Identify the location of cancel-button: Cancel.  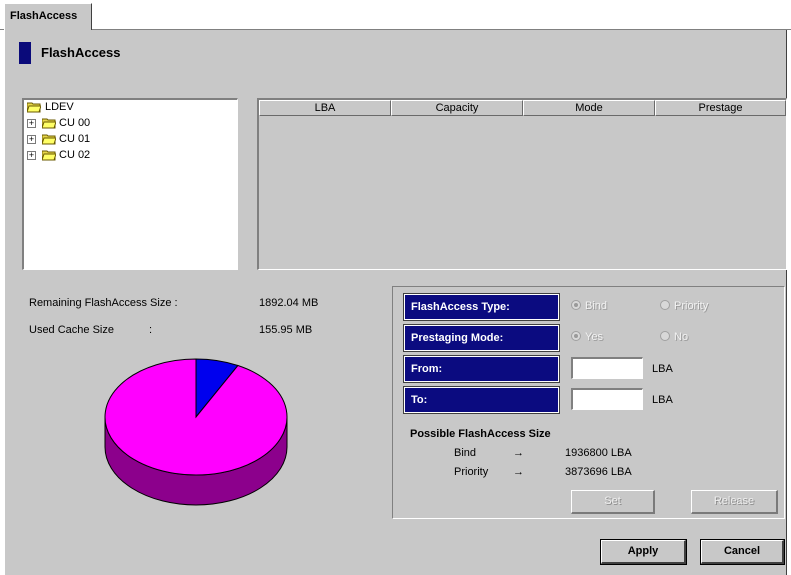
(742, 552).